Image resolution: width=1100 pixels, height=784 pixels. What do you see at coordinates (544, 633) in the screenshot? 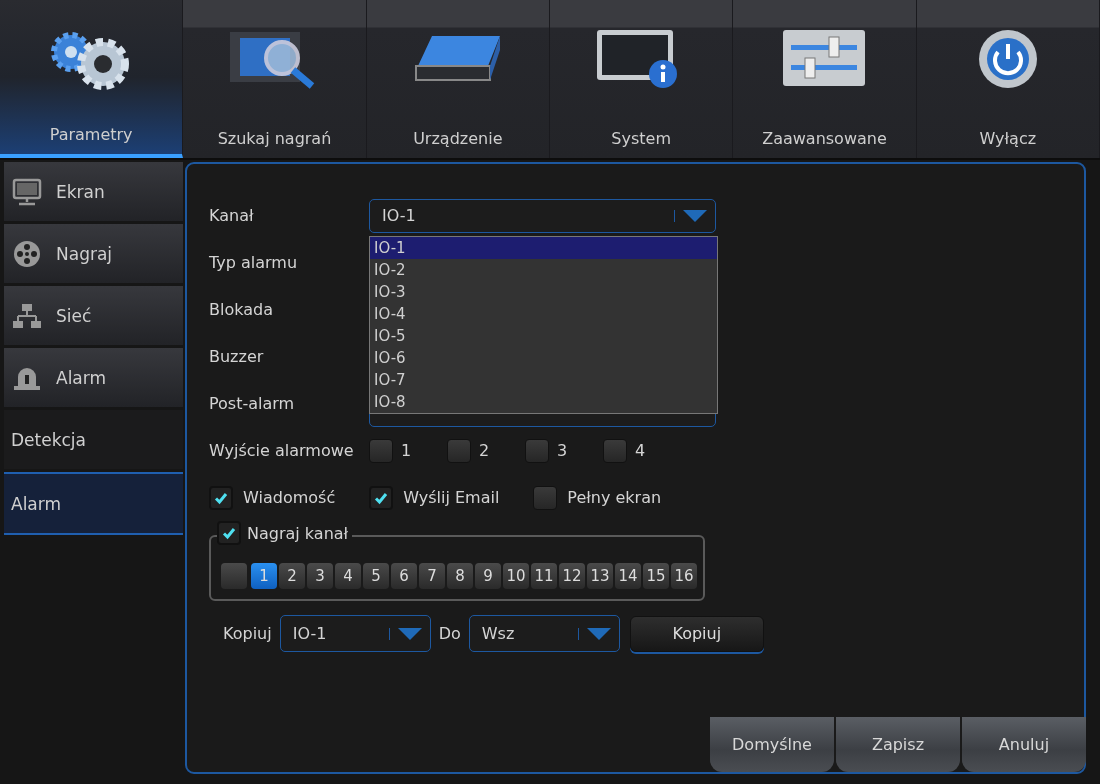
I see `copy-to-dropdown: Wsz` at bounding box center [544, 633].